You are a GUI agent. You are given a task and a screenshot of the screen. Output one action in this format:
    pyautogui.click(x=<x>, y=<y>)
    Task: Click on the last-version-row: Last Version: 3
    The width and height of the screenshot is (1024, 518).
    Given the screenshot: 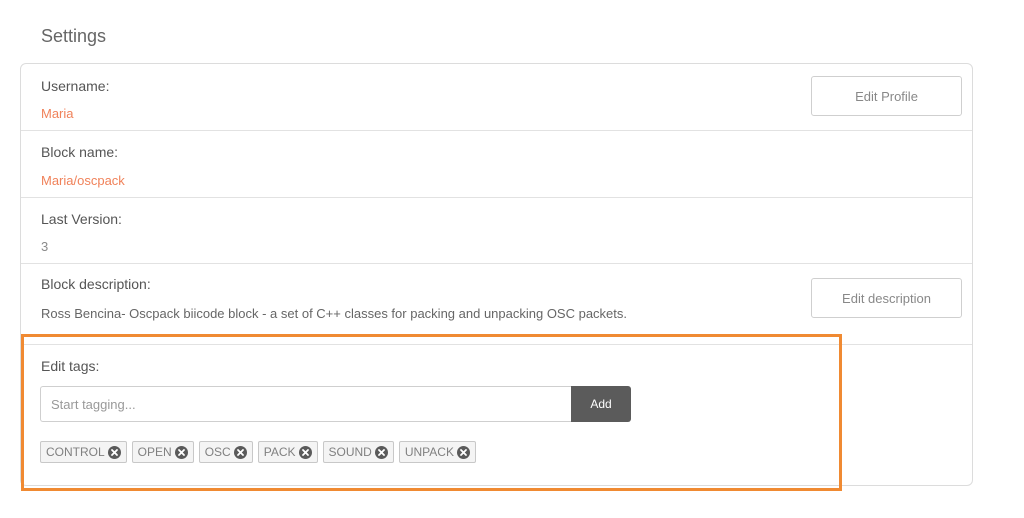 What is the action you would take?
    pyautogui.click(x=496, y=231)
    